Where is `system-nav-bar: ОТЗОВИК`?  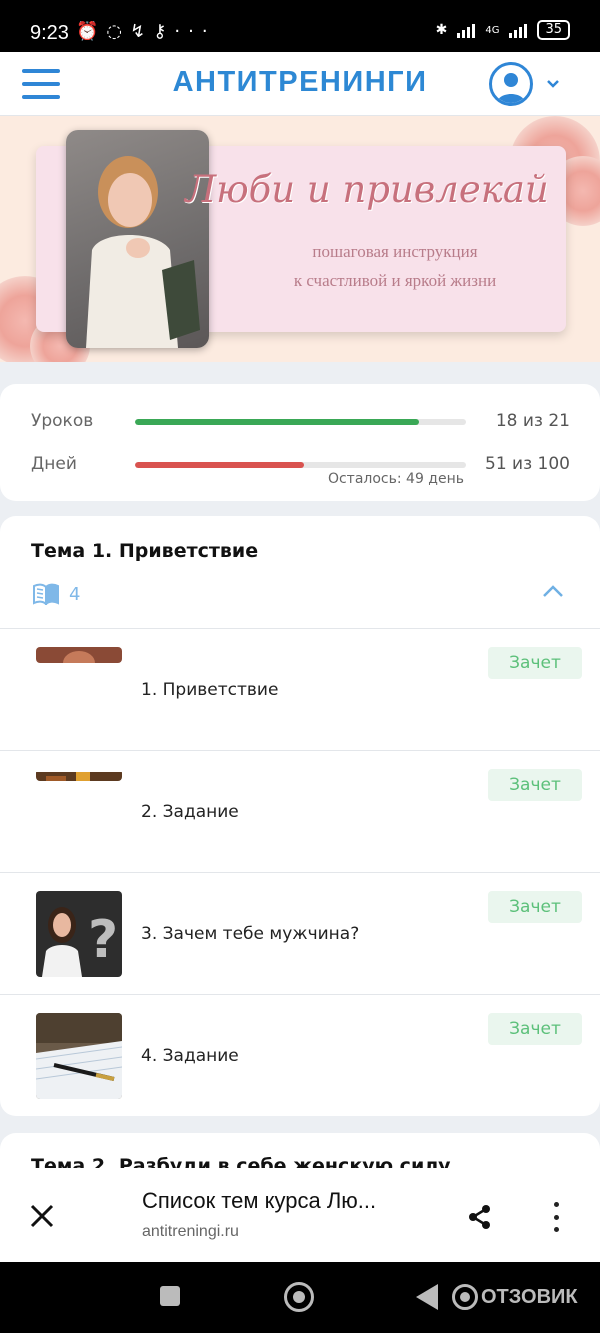 system-nav-bar: ОТЗОВИК is located at coordinates (300, 1297).